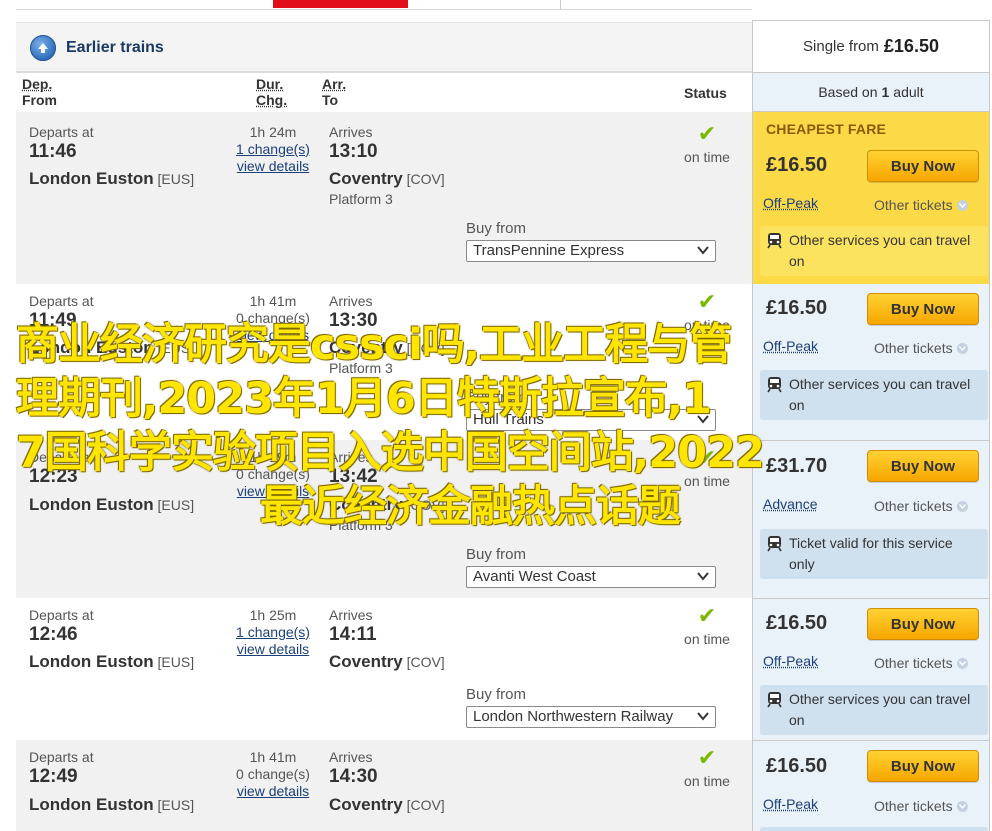 This screenshot has width=992, height=831. I want to click on operator-select: London Northwestern Railway, so click(591, 717).